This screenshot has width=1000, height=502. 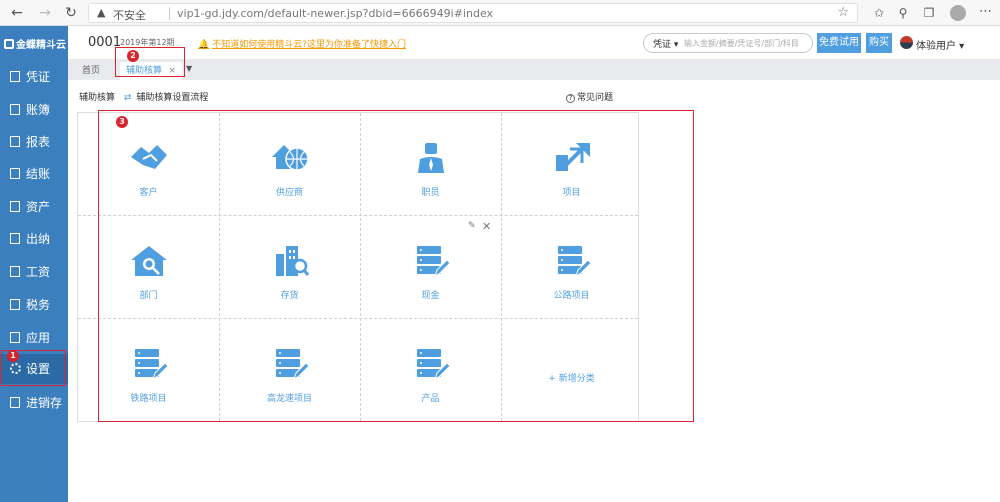 What do you see at coordinates (929, 13) in the screenshot?
I see `collections-icon: ❐` at bounding box center [929, 13].